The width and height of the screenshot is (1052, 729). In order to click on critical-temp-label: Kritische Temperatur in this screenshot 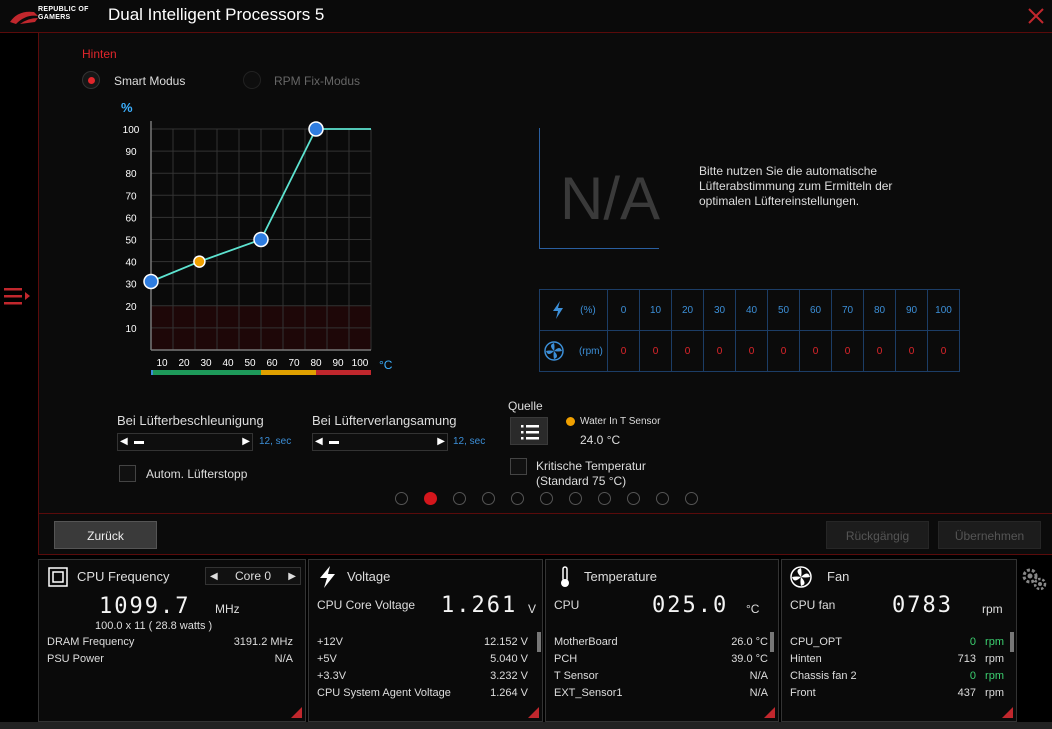, I will do `click(591, 466)`.